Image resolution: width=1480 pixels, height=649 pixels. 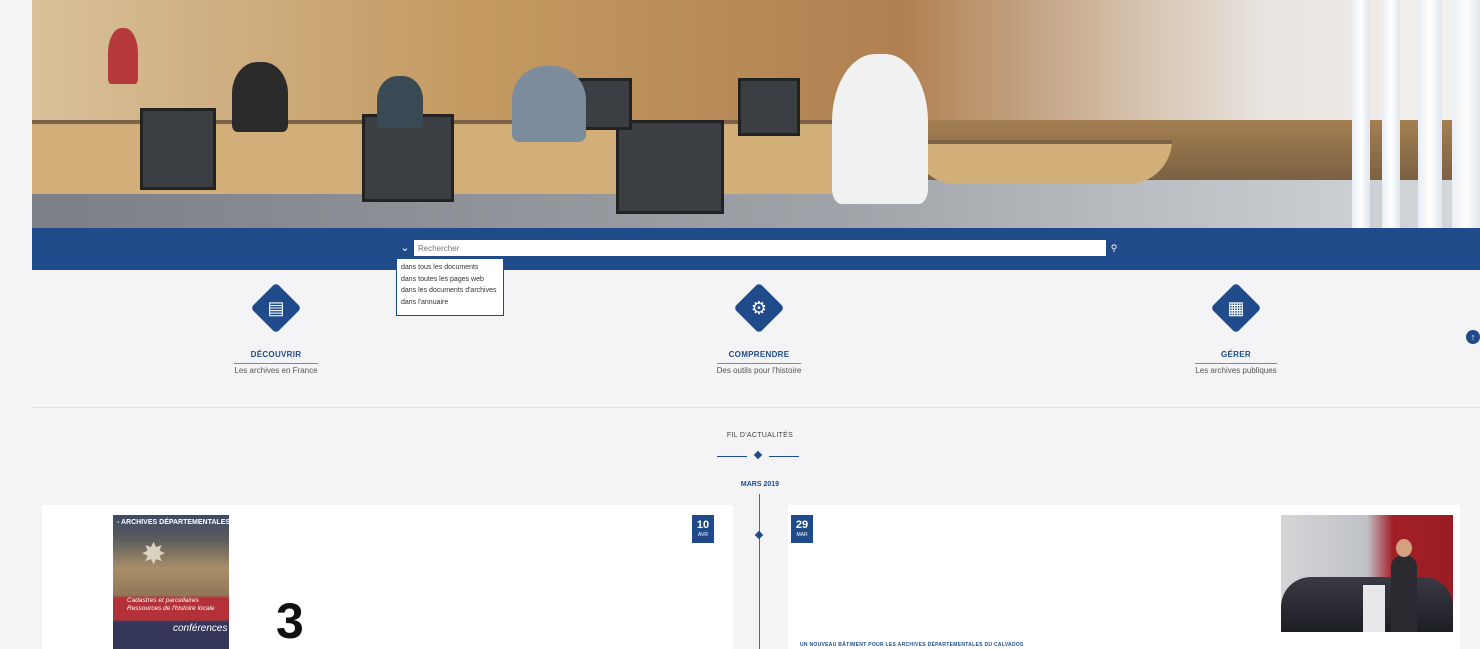 I want to click on date-month: AVR, so click(x=703, y=535).